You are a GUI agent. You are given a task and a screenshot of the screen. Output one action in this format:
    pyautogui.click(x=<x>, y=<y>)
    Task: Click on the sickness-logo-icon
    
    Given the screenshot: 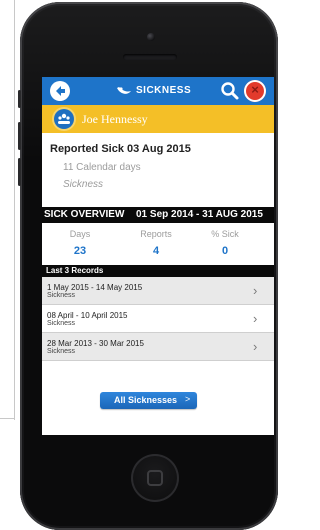 What is the action you would take?
    pyautogui.click(x=124, y=90)
    